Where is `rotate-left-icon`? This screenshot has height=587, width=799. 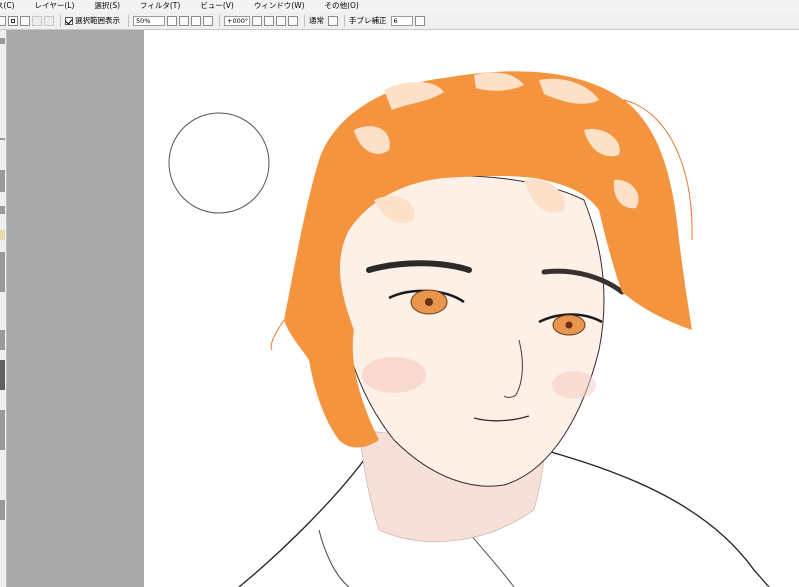 rotate-left-icon is located at coordinates (269, 20).